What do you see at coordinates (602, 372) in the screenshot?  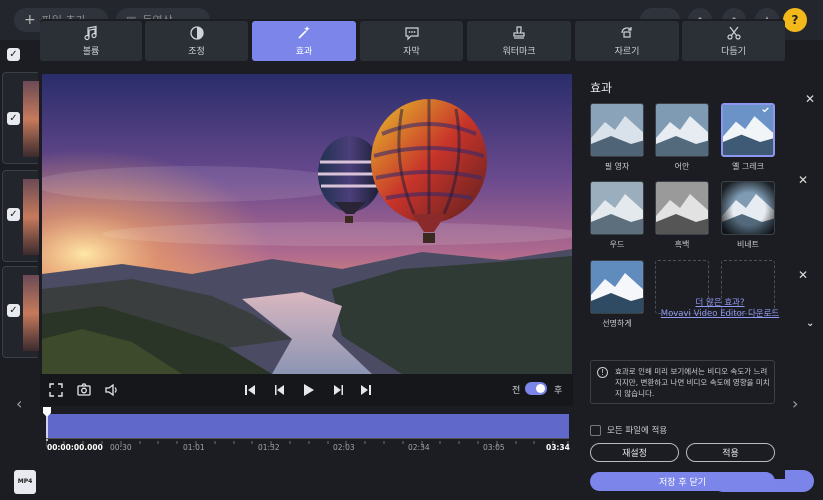 I see `info-icon: !` at bounding box center [602, 372].